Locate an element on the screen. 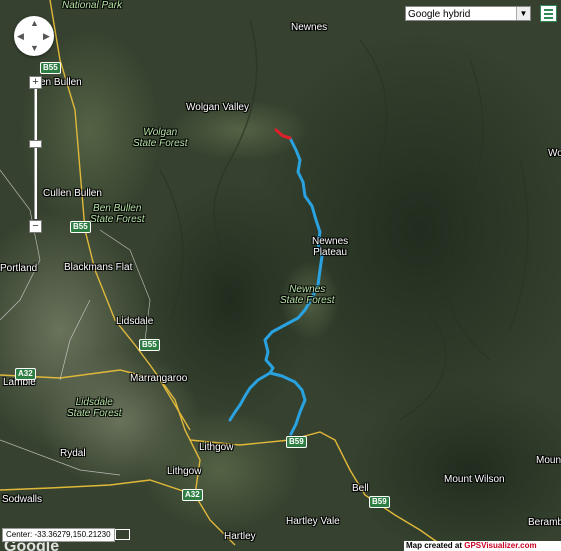 Image resolution: width=561 pixels, height=551 pixels. label-blackmans-flat: Blackmans Flat is located at coordinates (98, 267).